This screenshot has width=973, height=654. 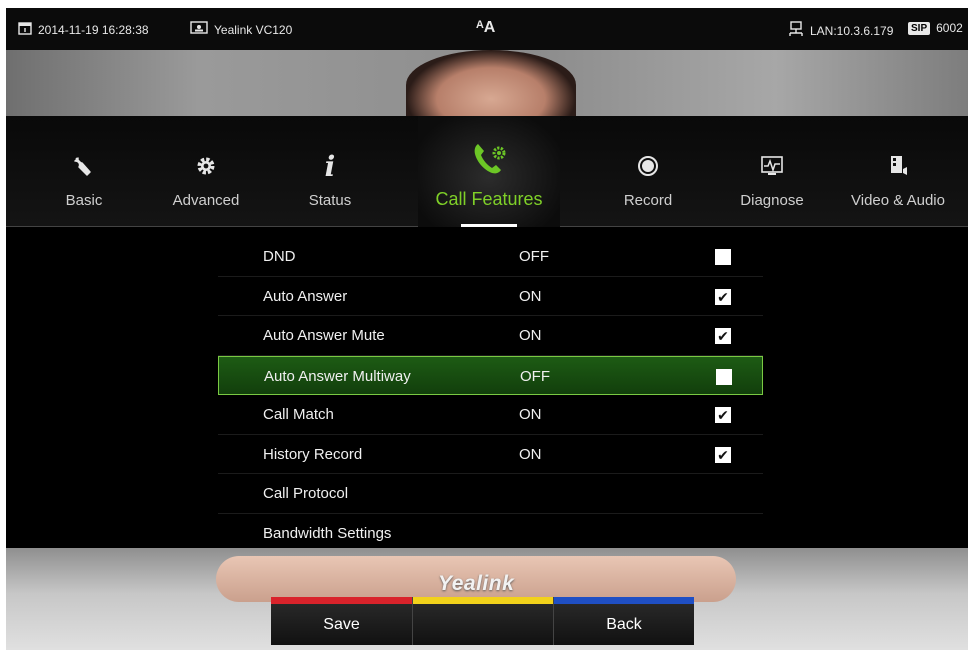 I want to click on save-button-label: Save, so click(x=341, y=624).